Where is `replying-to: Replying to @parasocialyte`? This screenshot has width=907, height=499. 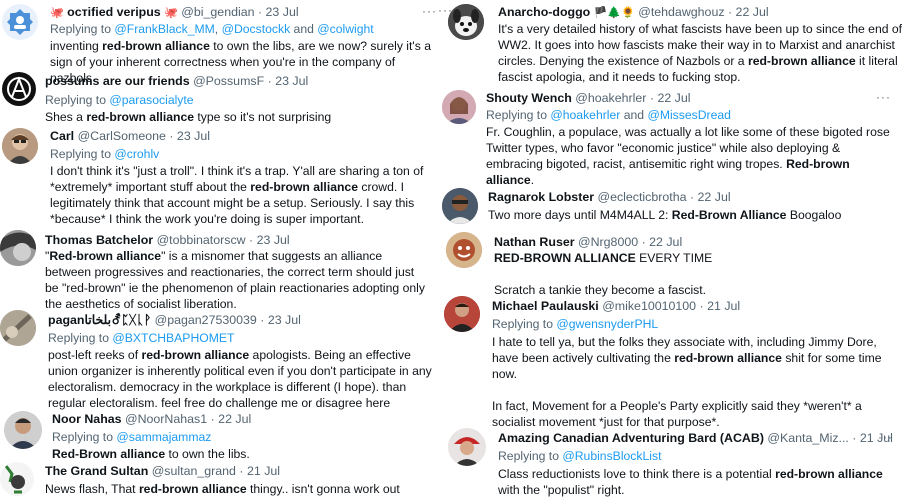
replying-to: Replying to @parasocialyte is located at coordinates (119, 100).